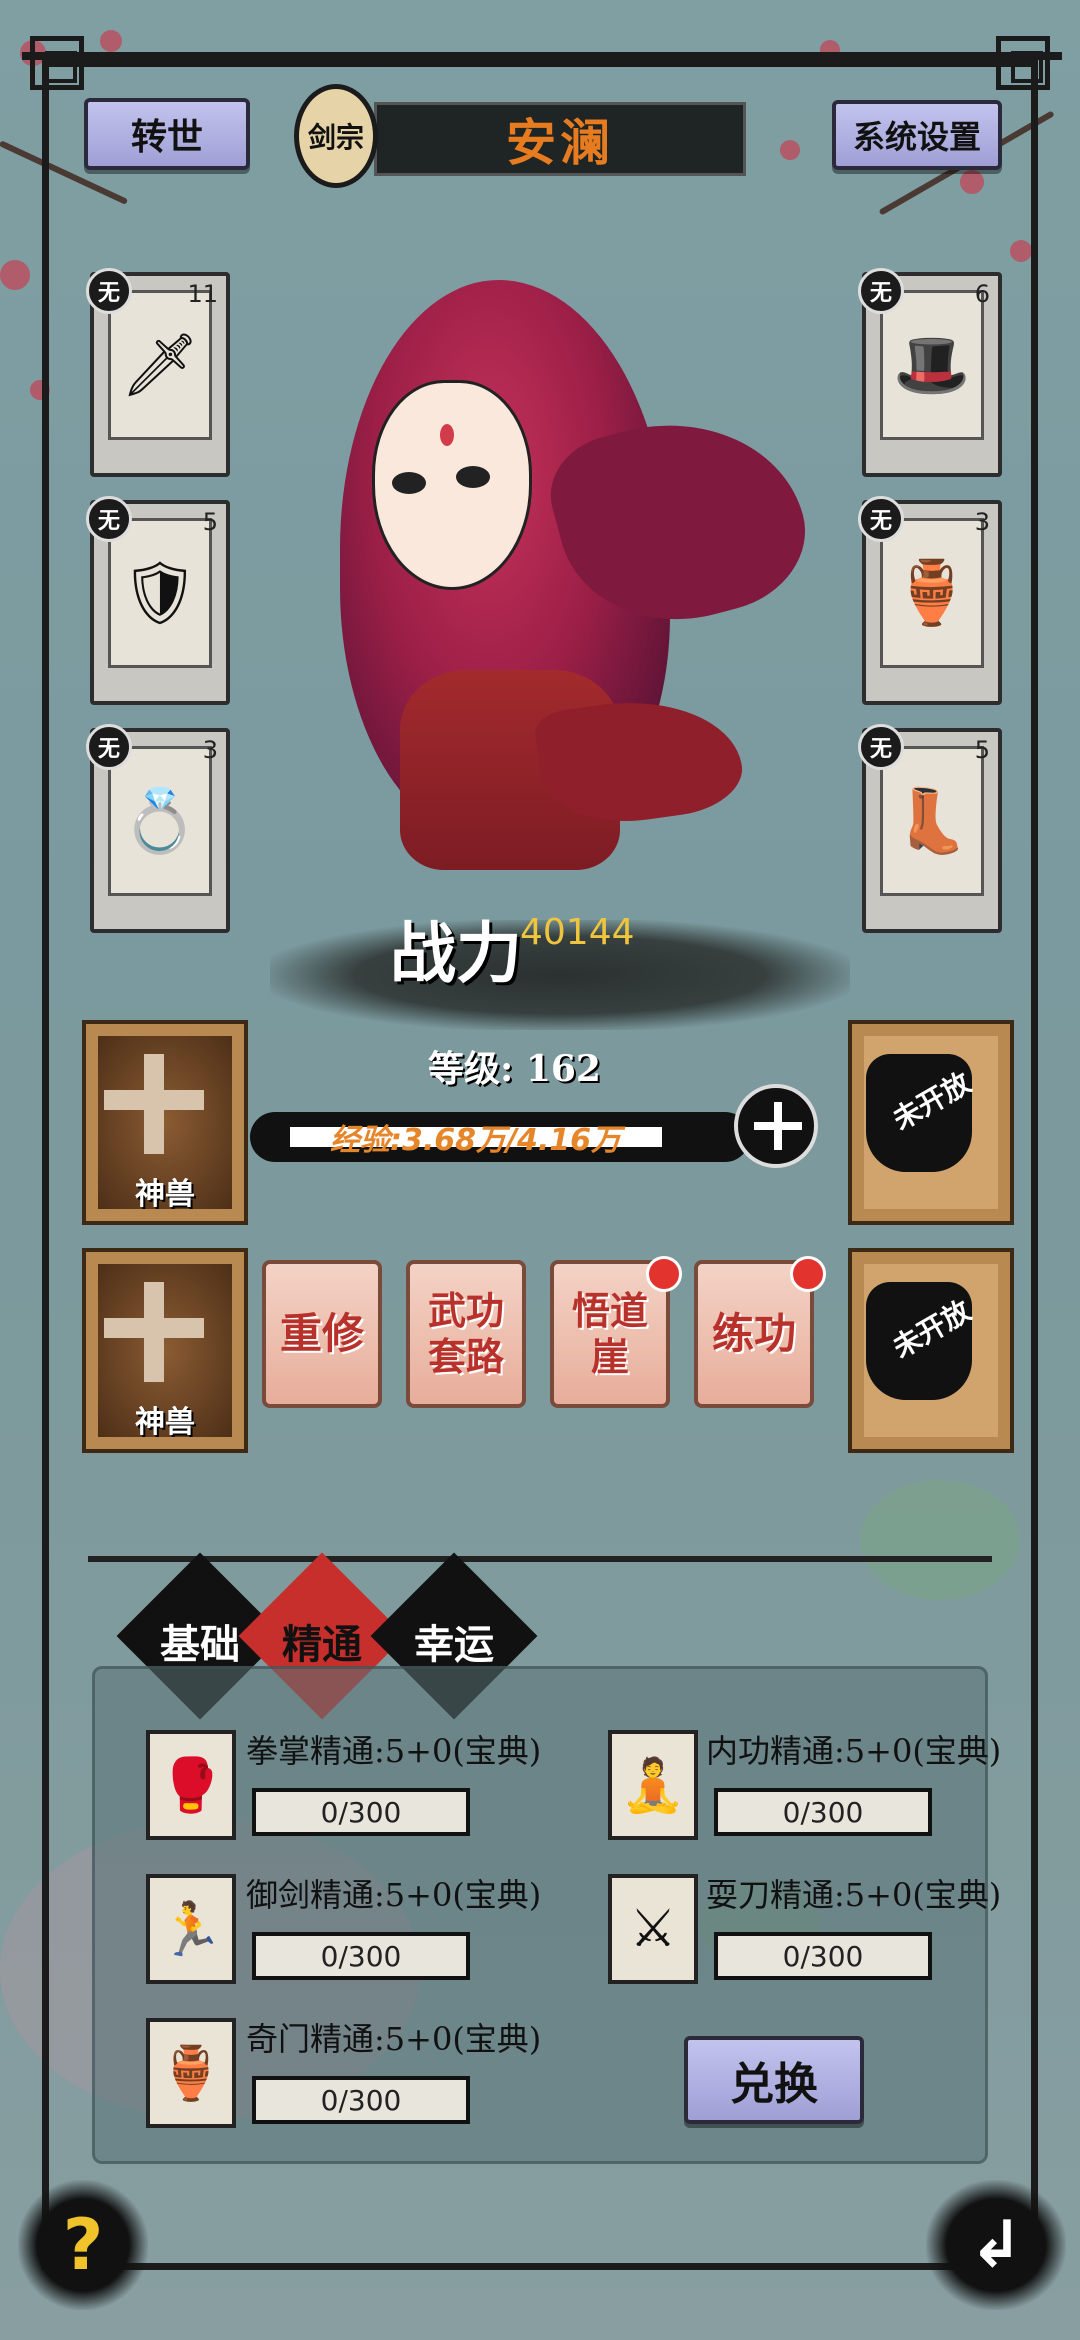 This screenshot has width=1080, height=2340. Describe the element at coordinates (454, 1644) in the screenshot. I see `tab-label: 幸运` at that location.